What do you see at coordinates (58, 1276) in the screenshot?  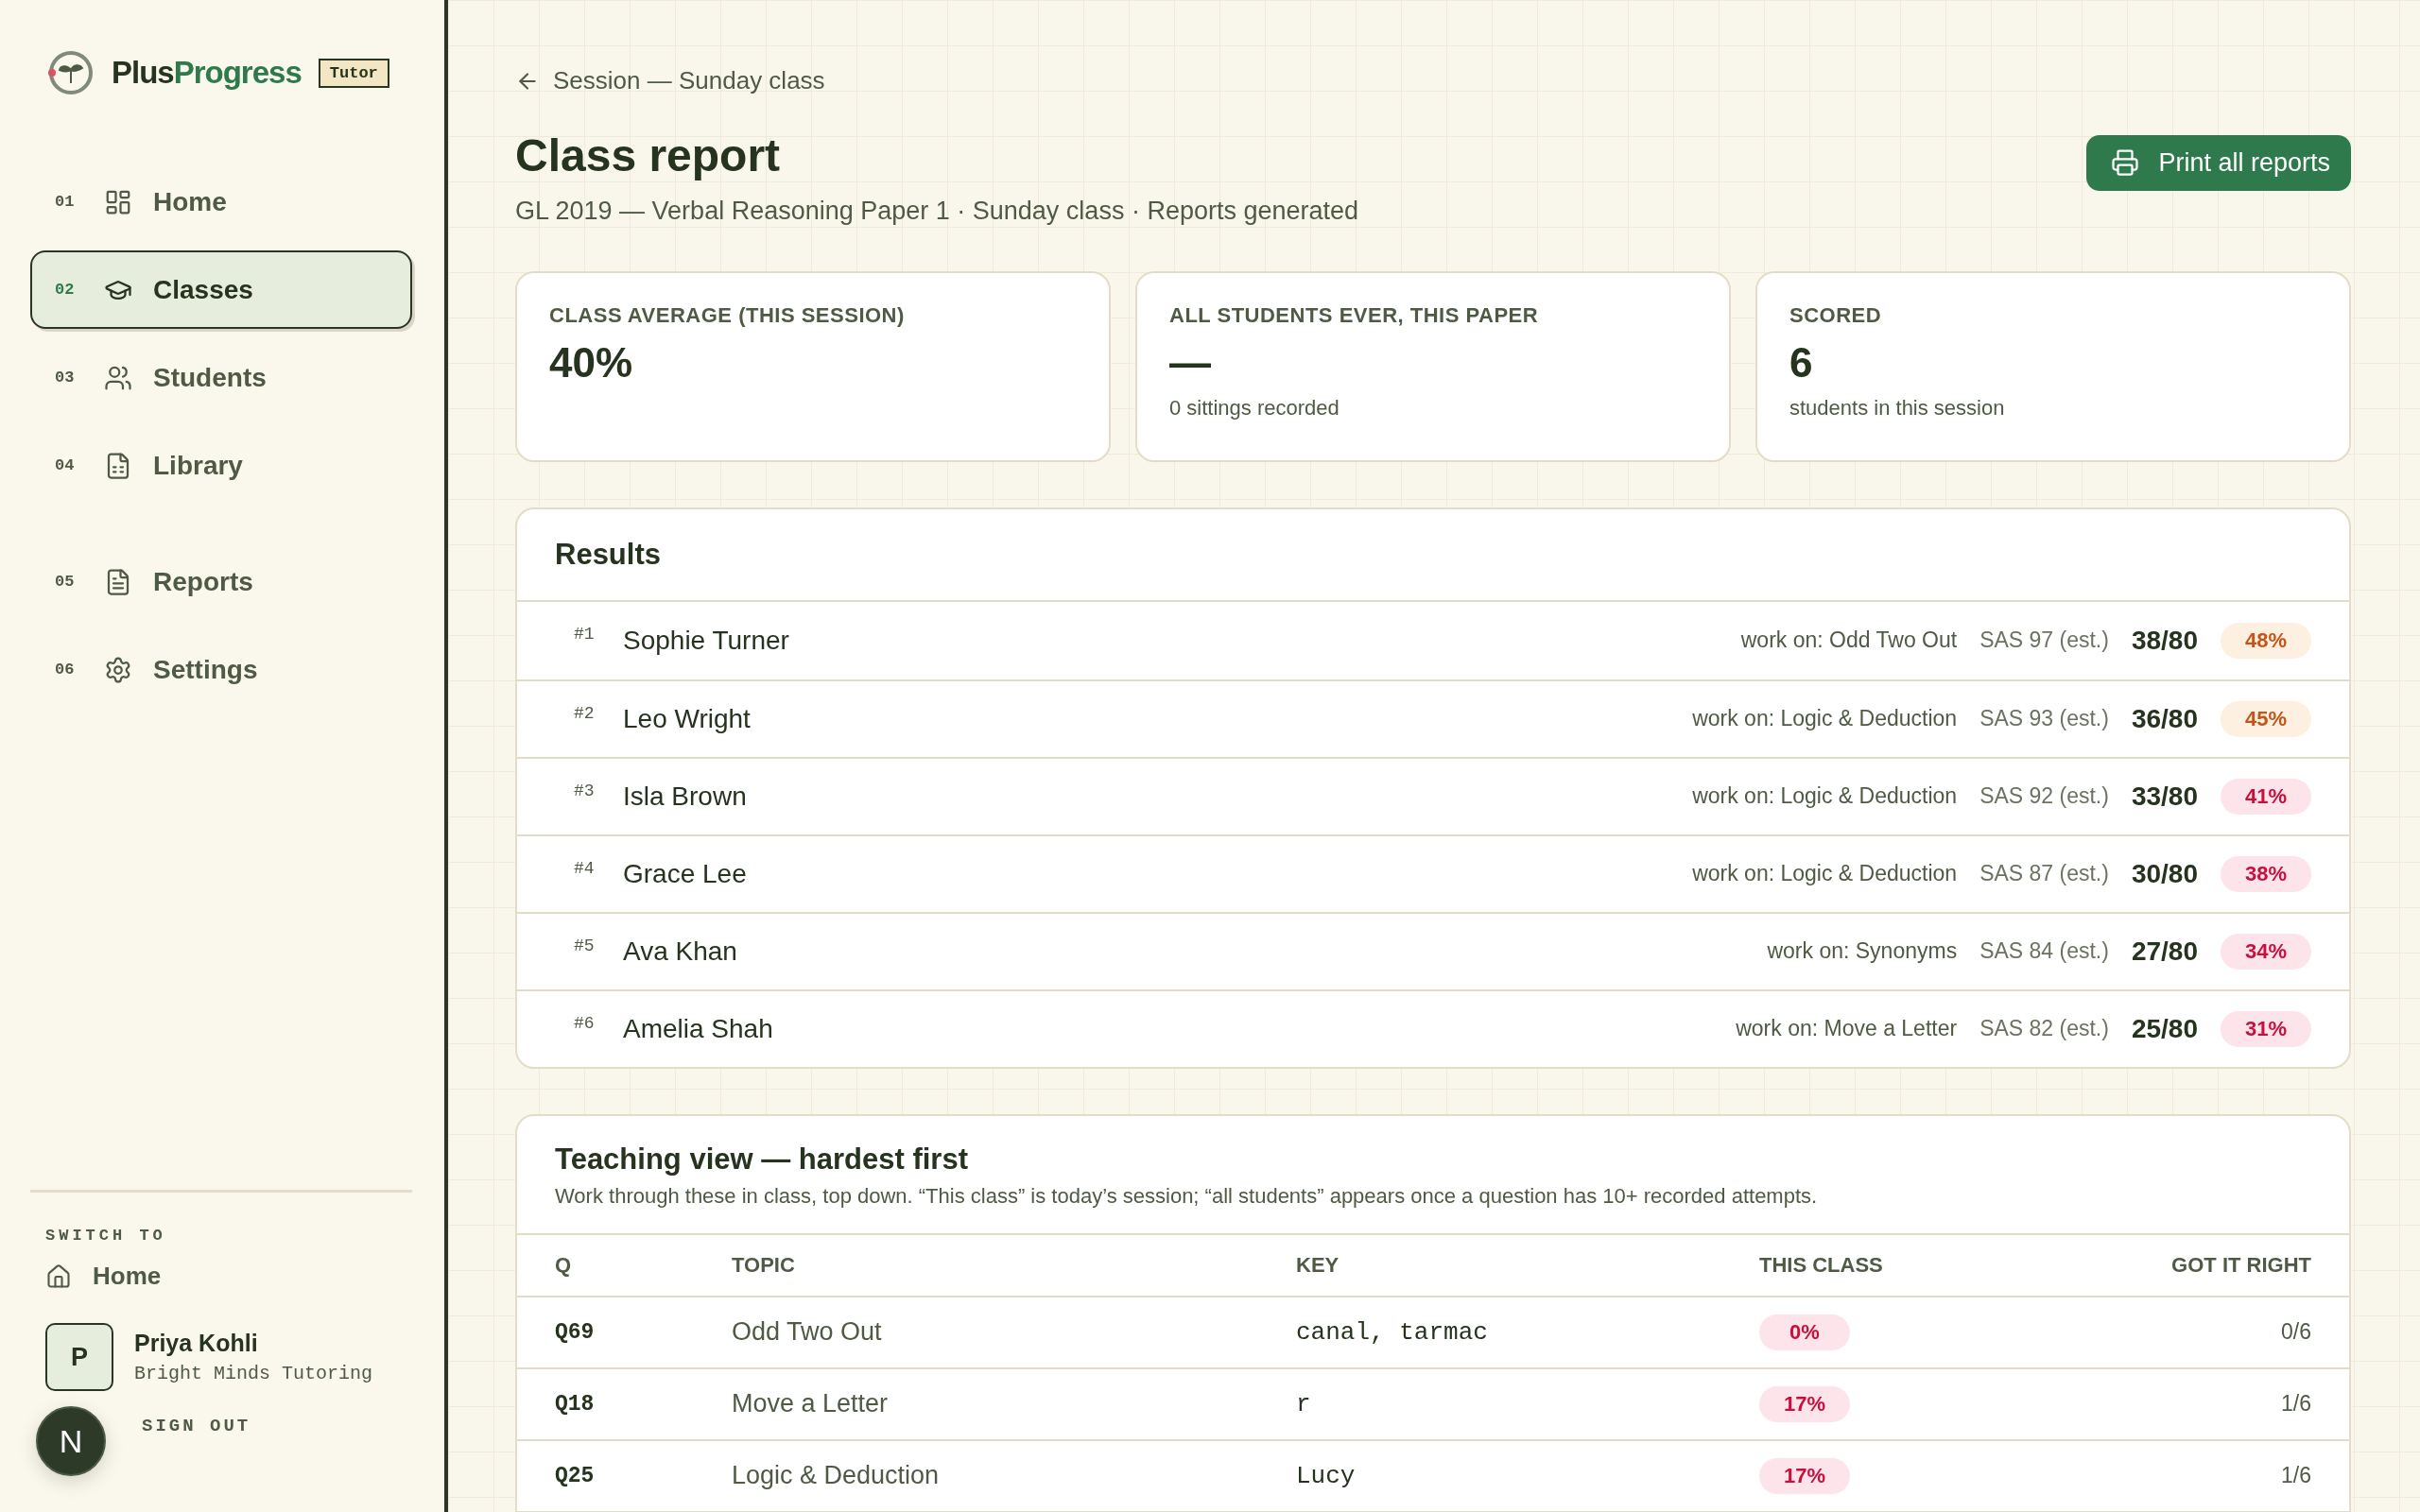 I see `home-icon` at bounding box center [58, 1276].